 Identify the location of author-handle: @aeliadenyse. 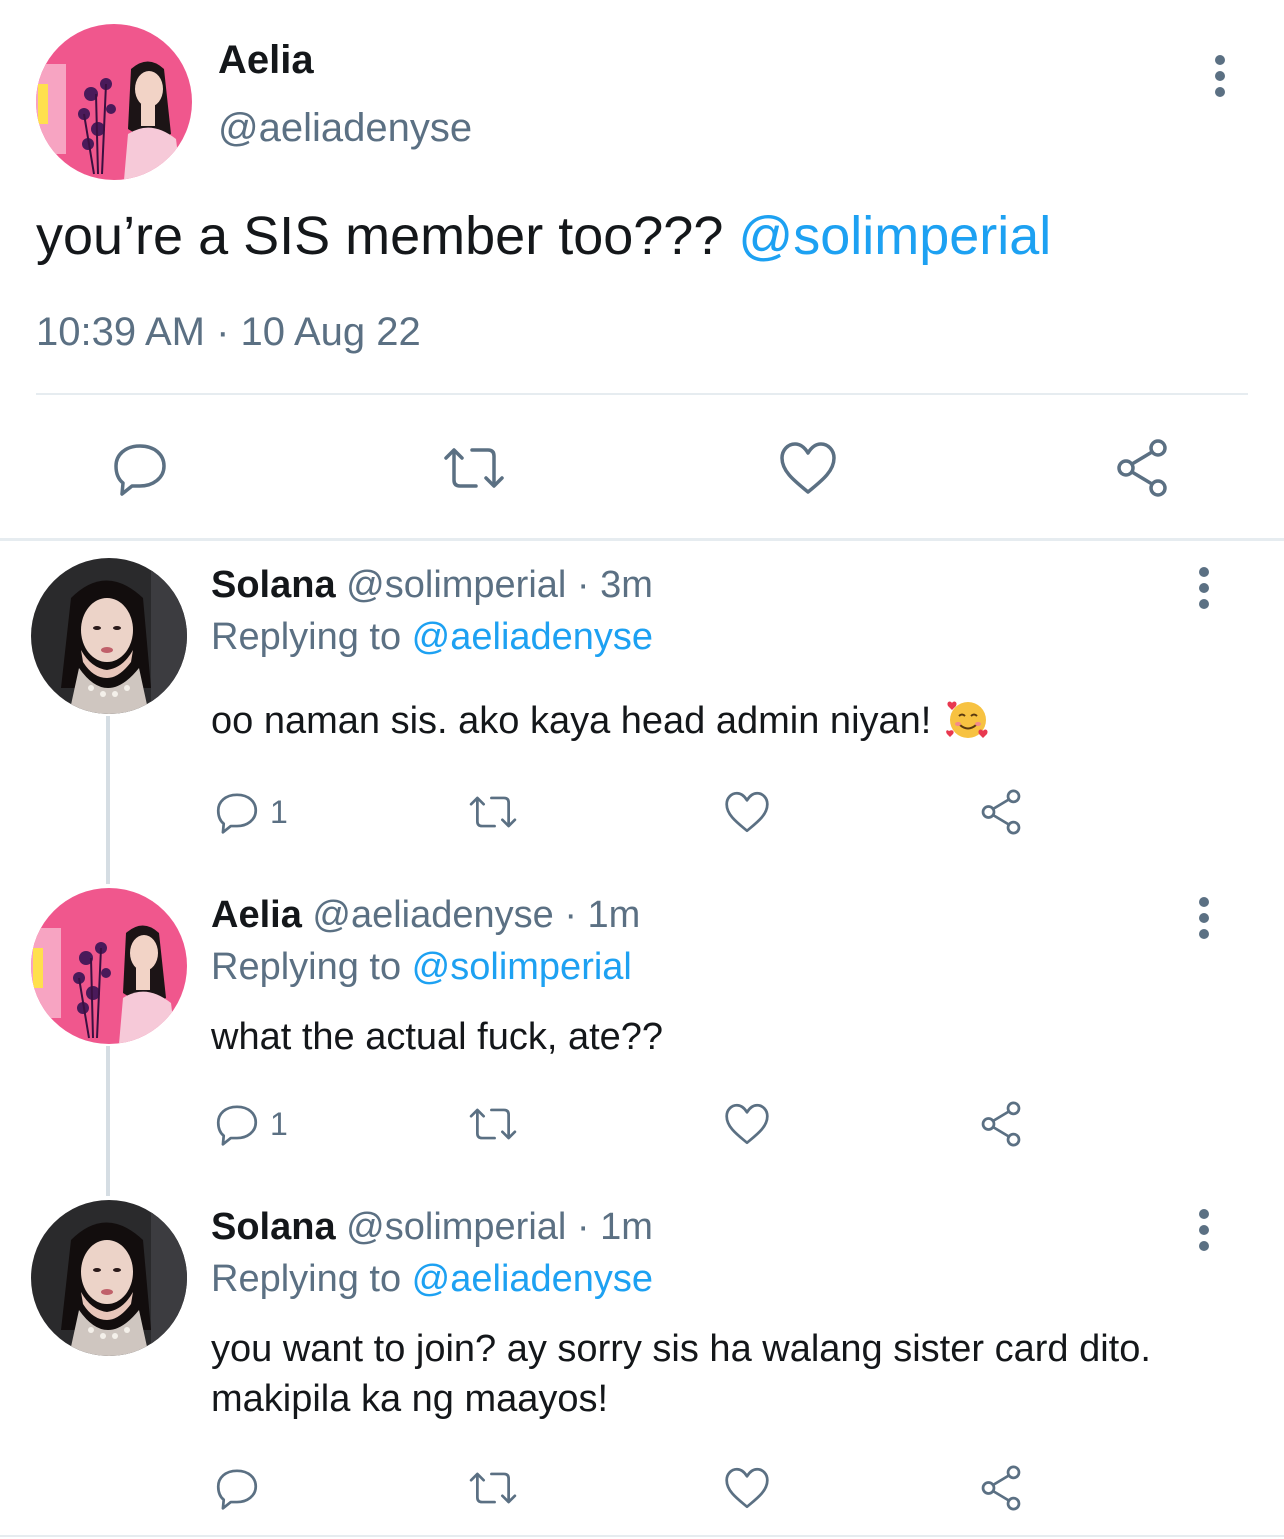
(345, 128).